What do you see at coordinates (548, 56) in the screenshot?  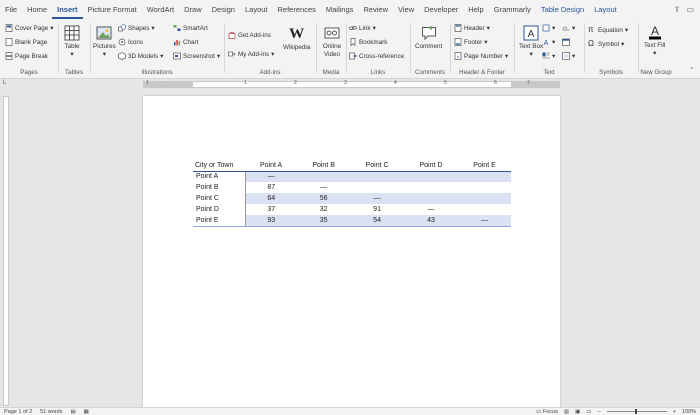 I see `drop-cap-button: ▾` at bounding box center [548, 56].